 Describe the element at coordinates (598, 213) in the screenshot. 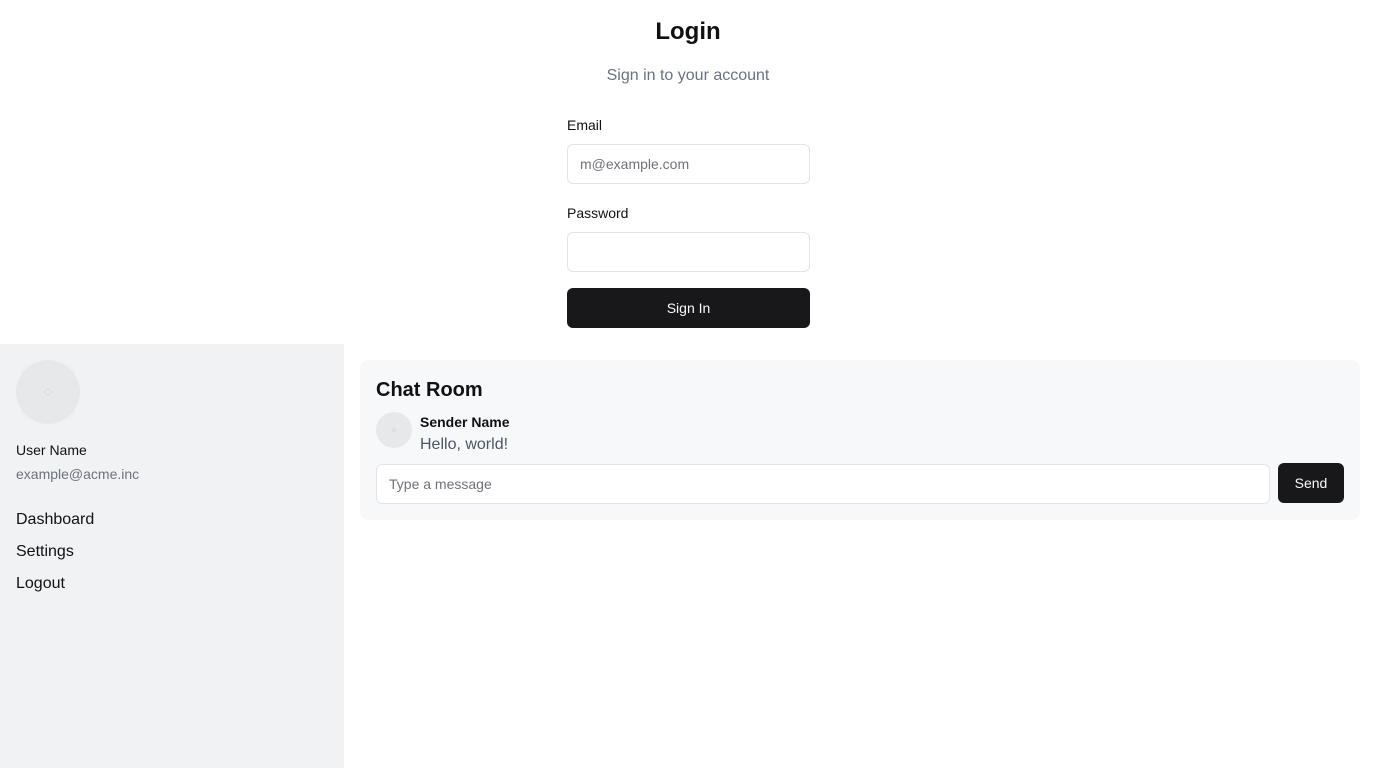

I see `password-label: Password` at that location.